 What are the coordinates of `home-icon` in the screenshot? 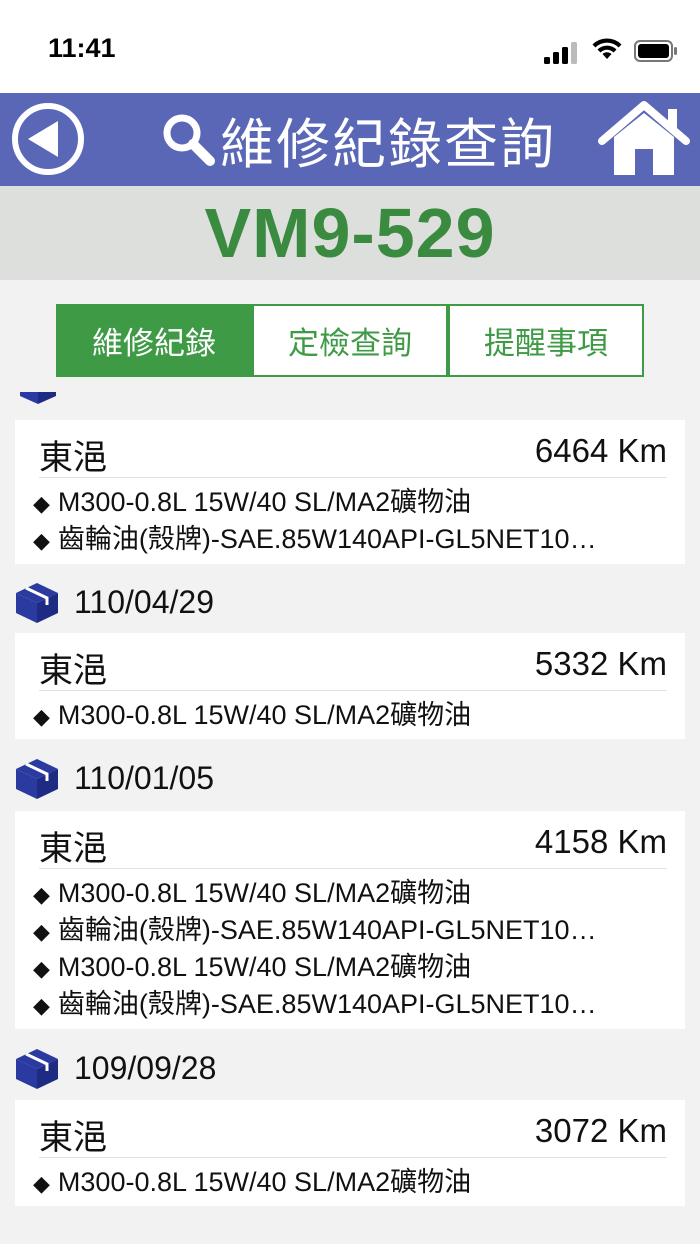 It's located at (644, 138).